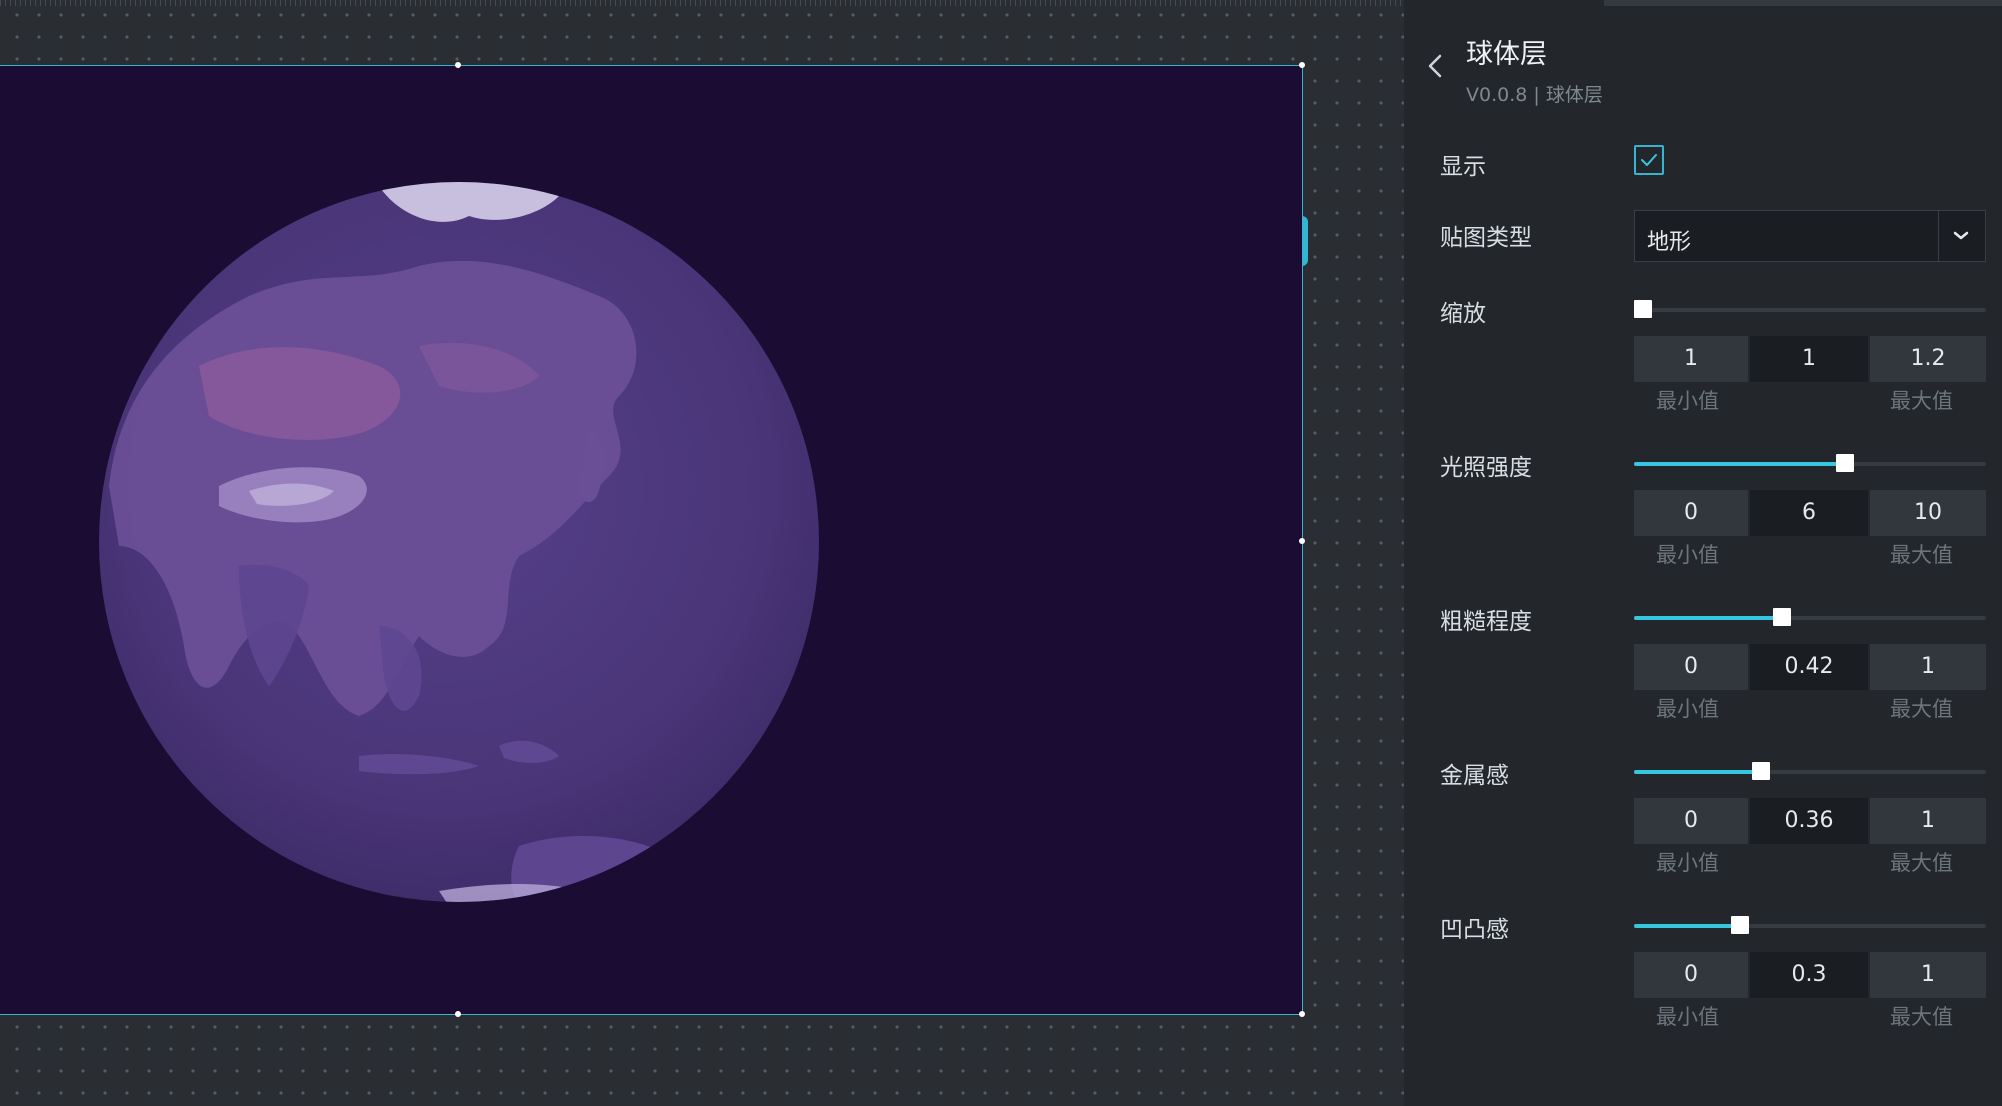 Image resolution: width=2002 pixels, height=1106 pixels. I want to click on scale-label: 缩放, so click(1463, 314).